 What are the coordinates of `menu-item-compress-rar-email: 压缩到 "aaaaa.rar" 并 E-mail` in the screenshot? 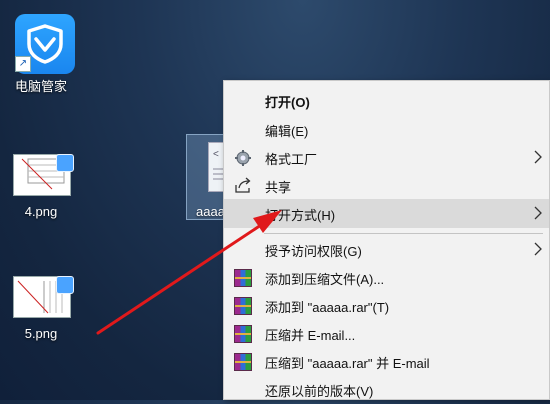 It's located at (386, 361).